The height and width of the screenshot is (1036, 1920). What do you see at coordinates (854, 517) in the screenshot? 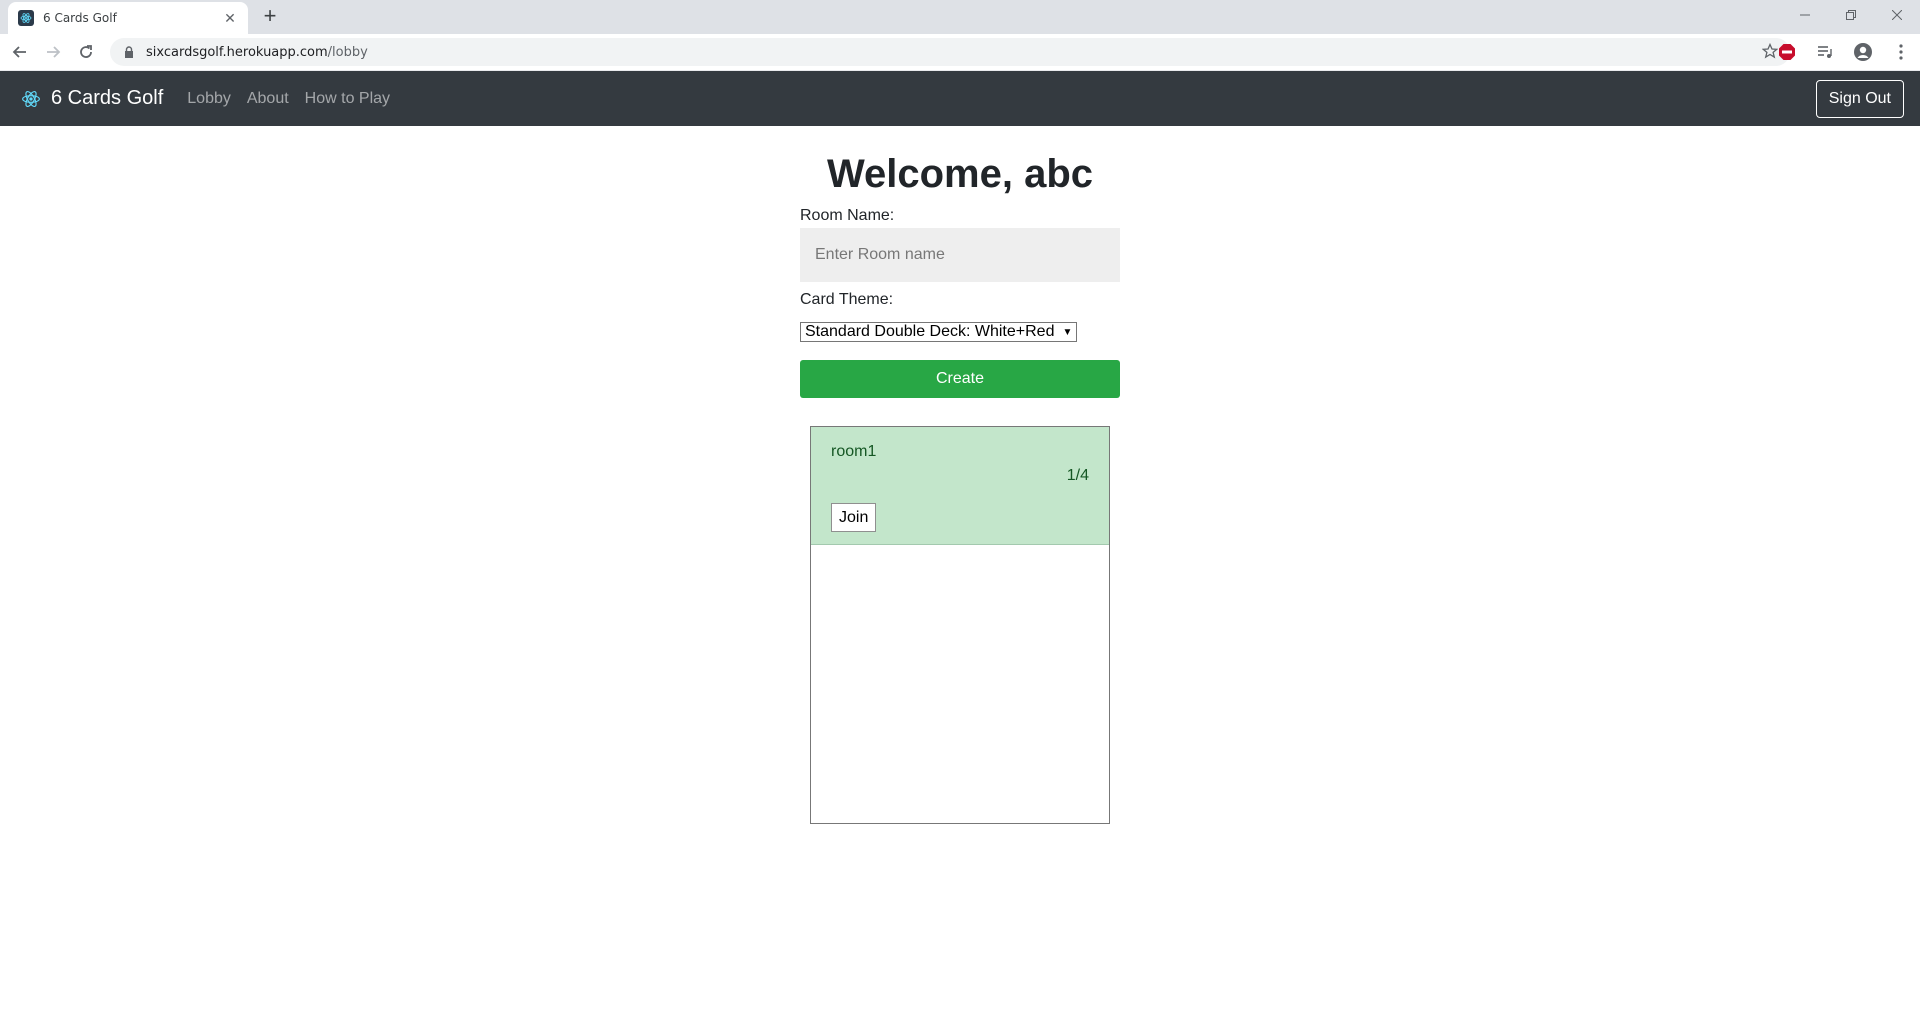
I see `join-room-button: Join` at bounding box center [854, 517].